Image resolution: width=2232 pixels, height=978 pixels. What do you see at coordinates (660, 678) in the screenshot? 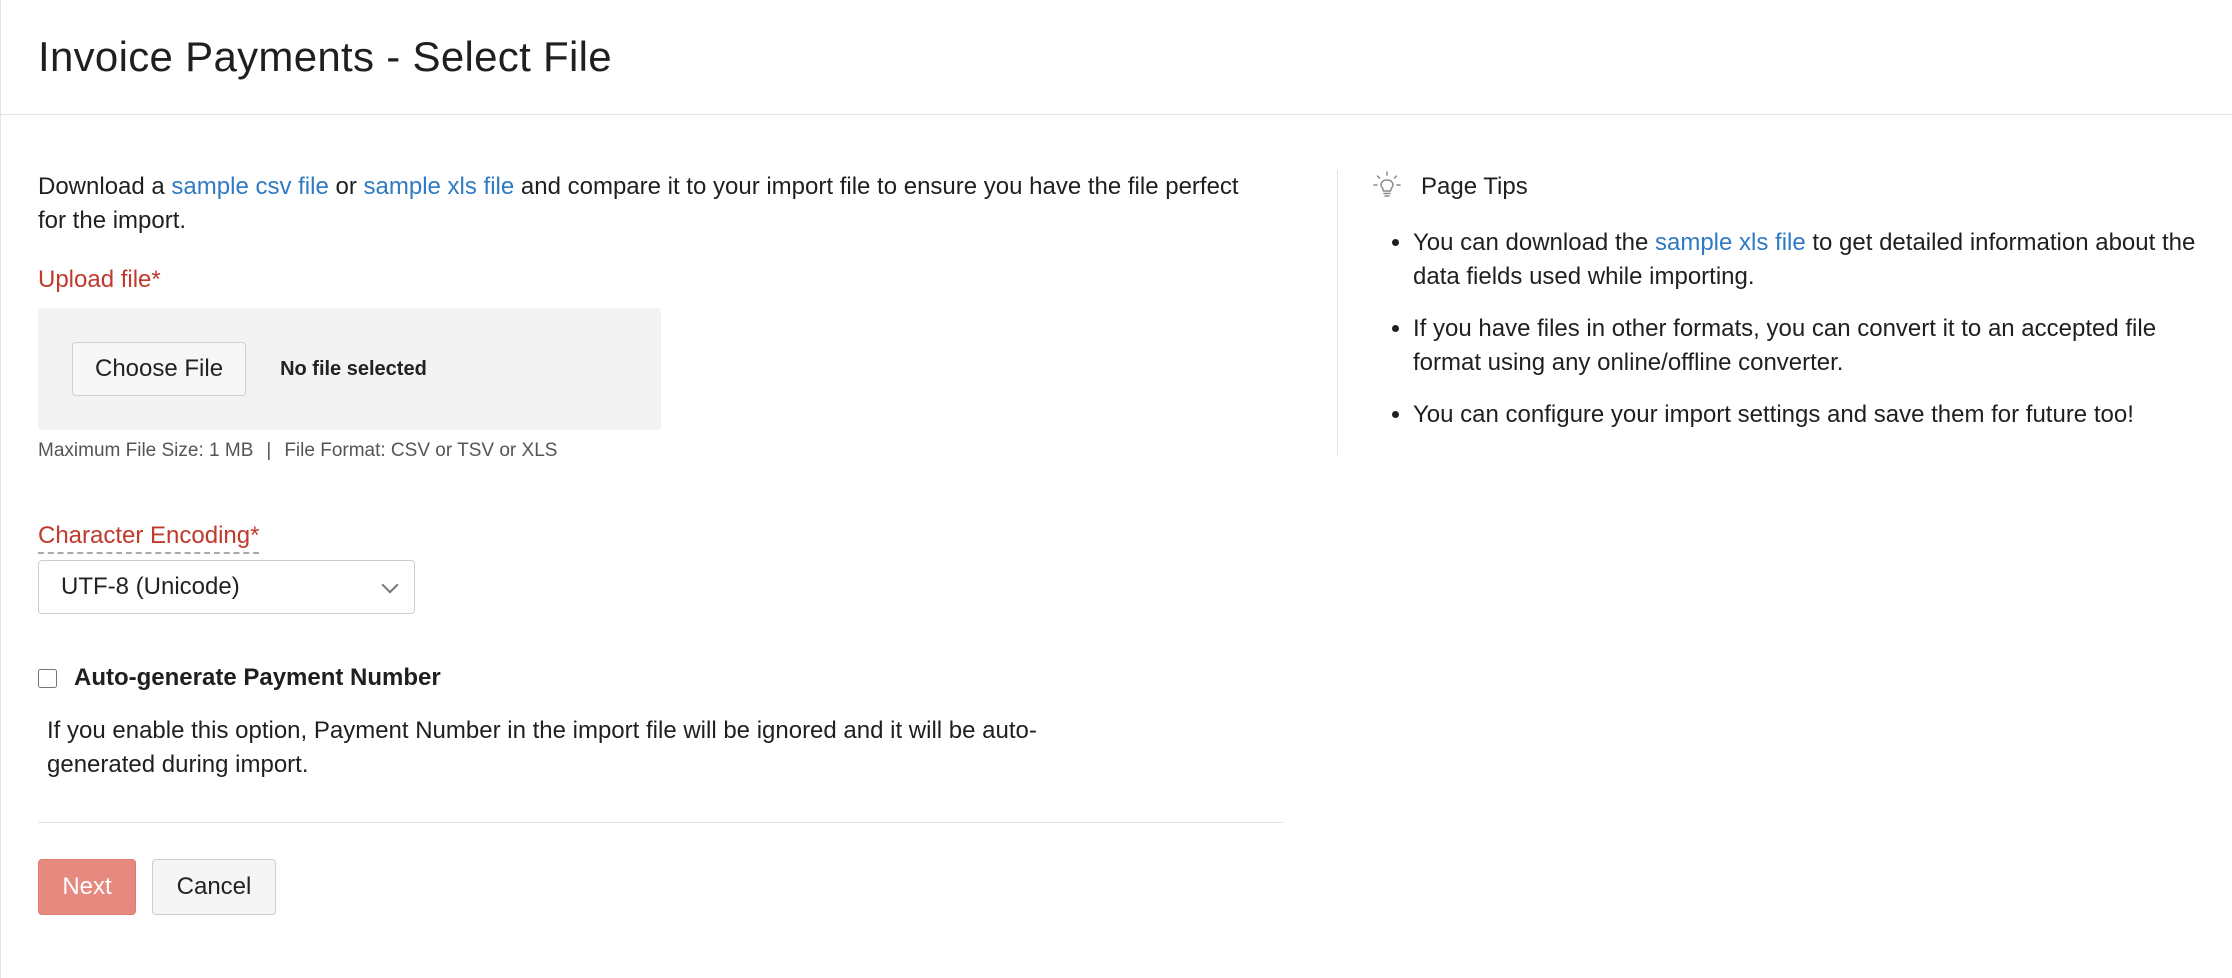
I see `auto-generate-row: Auto-generate Payment Number` at bounding box center [660, 678].